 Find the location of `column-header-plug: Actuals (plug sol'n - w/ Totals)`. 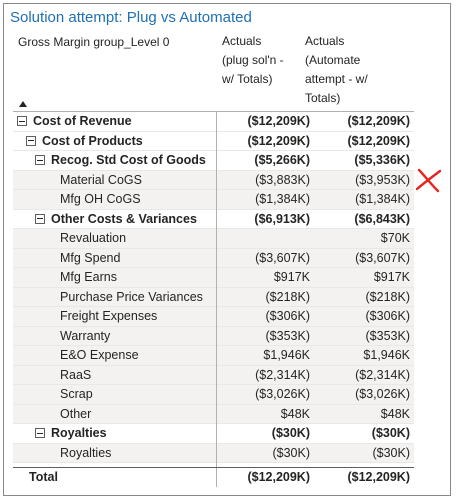

column-header-plug: Actuals (plug sol'n - w/ Totals) is located at coordinates (262, 60).